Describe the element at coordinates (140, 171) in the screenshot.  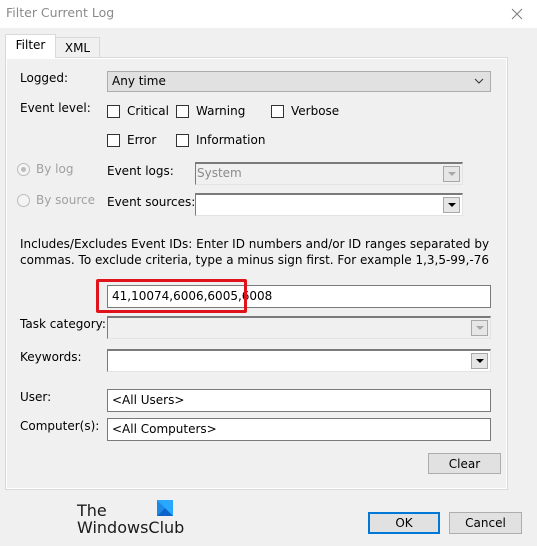
I see `event-logs-label: Event logs:` at that location.